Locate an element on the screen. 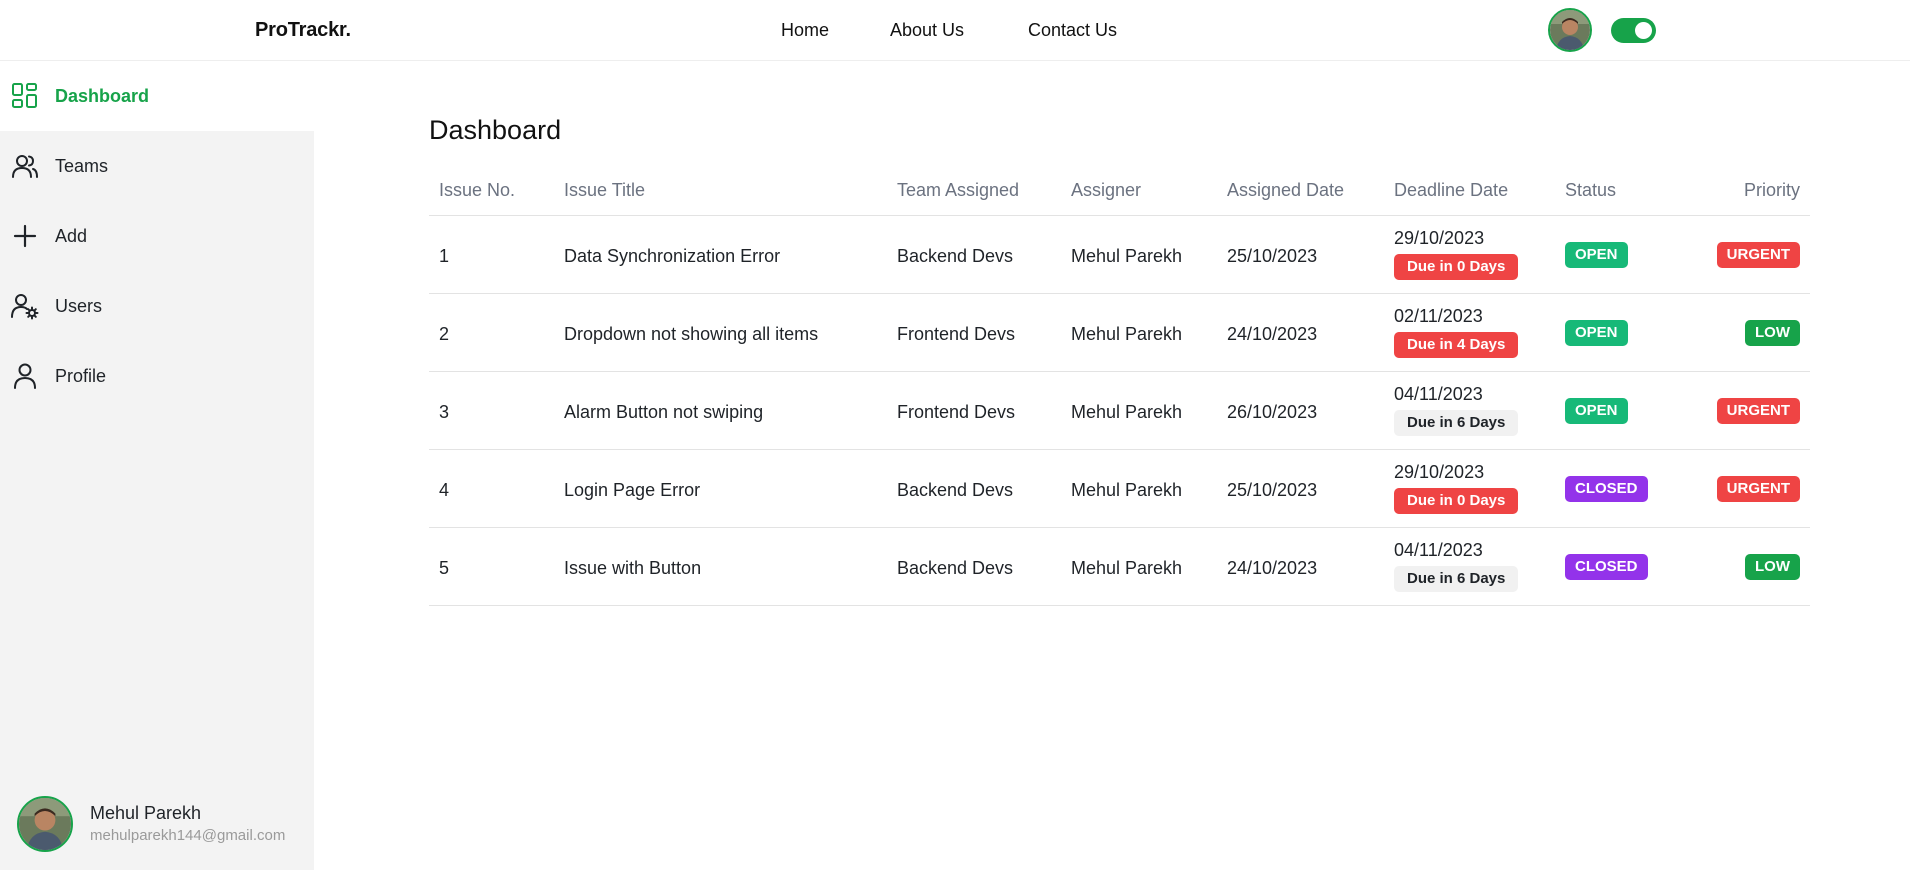  avatar is located at coordinates (45, 824).